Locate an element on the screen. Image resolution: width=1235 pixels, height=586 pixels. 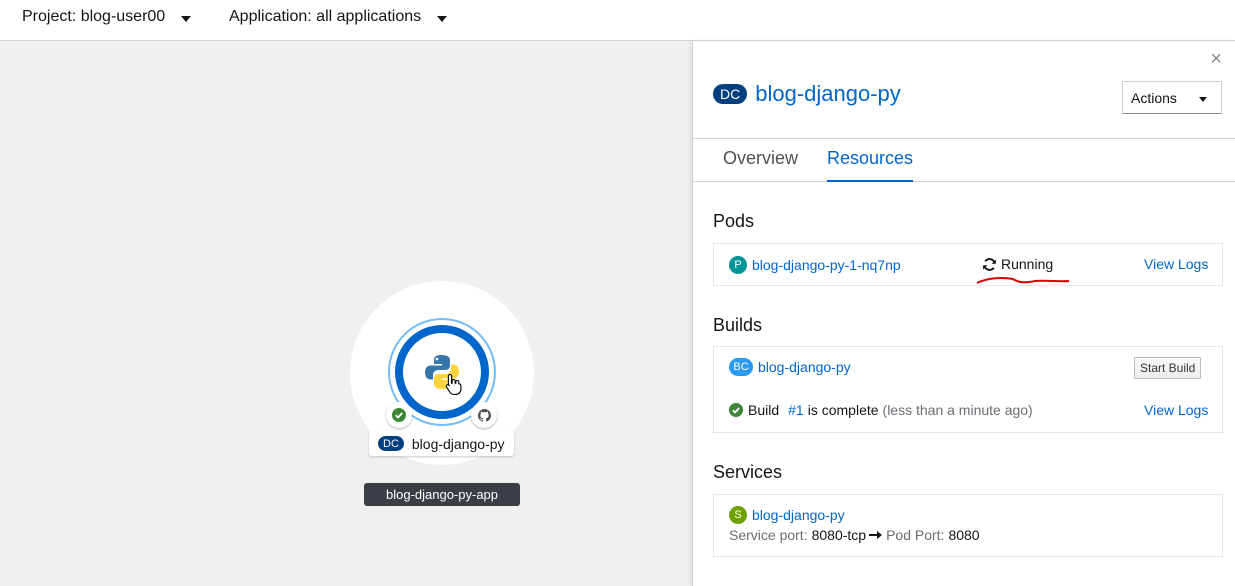
service-port-row: Service port: 8080-tcp Pod Port: 8080 is located at coordinates (854, 535).